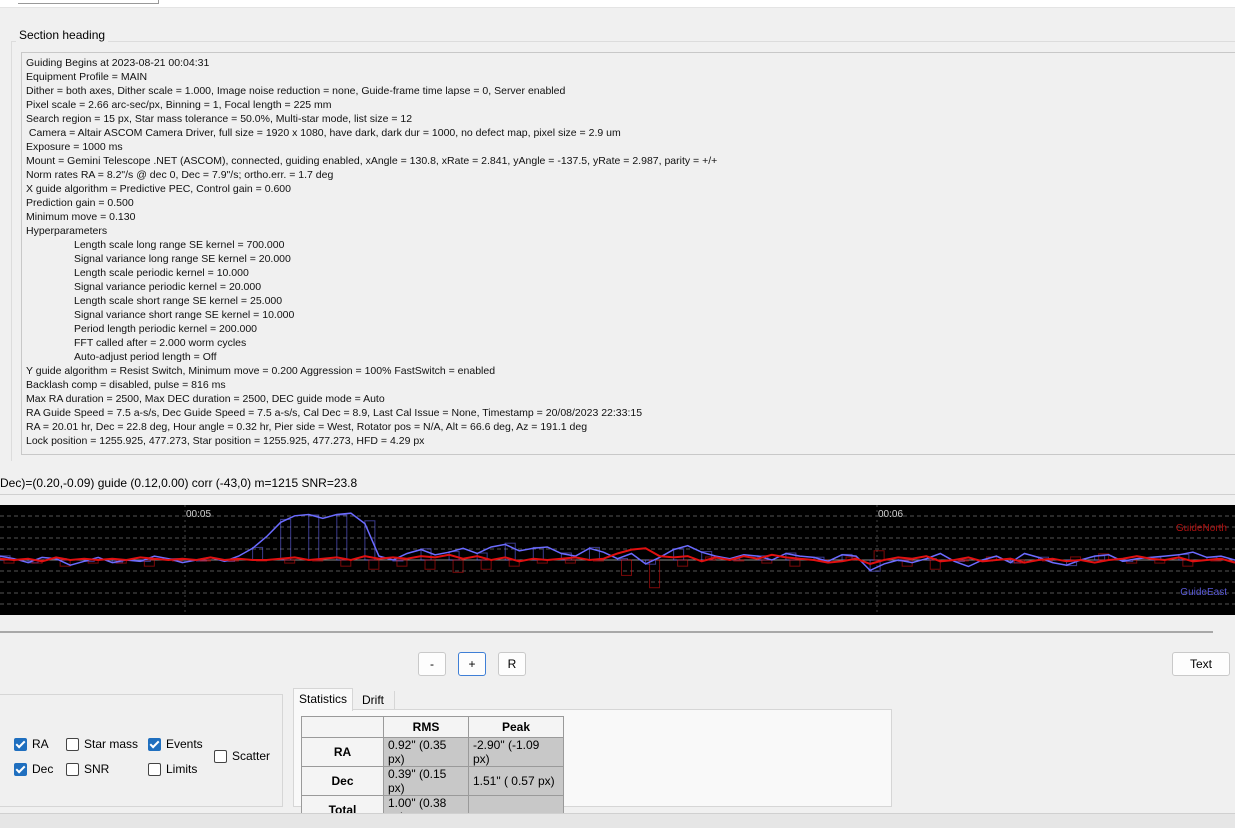 This screenshot has width=1235, height=828. What do you see at coordinates (426, 781) in the screenshot?
I see `dec-rms-cell: 0.39" (0.15 px)` at bounding box center [426, 781].